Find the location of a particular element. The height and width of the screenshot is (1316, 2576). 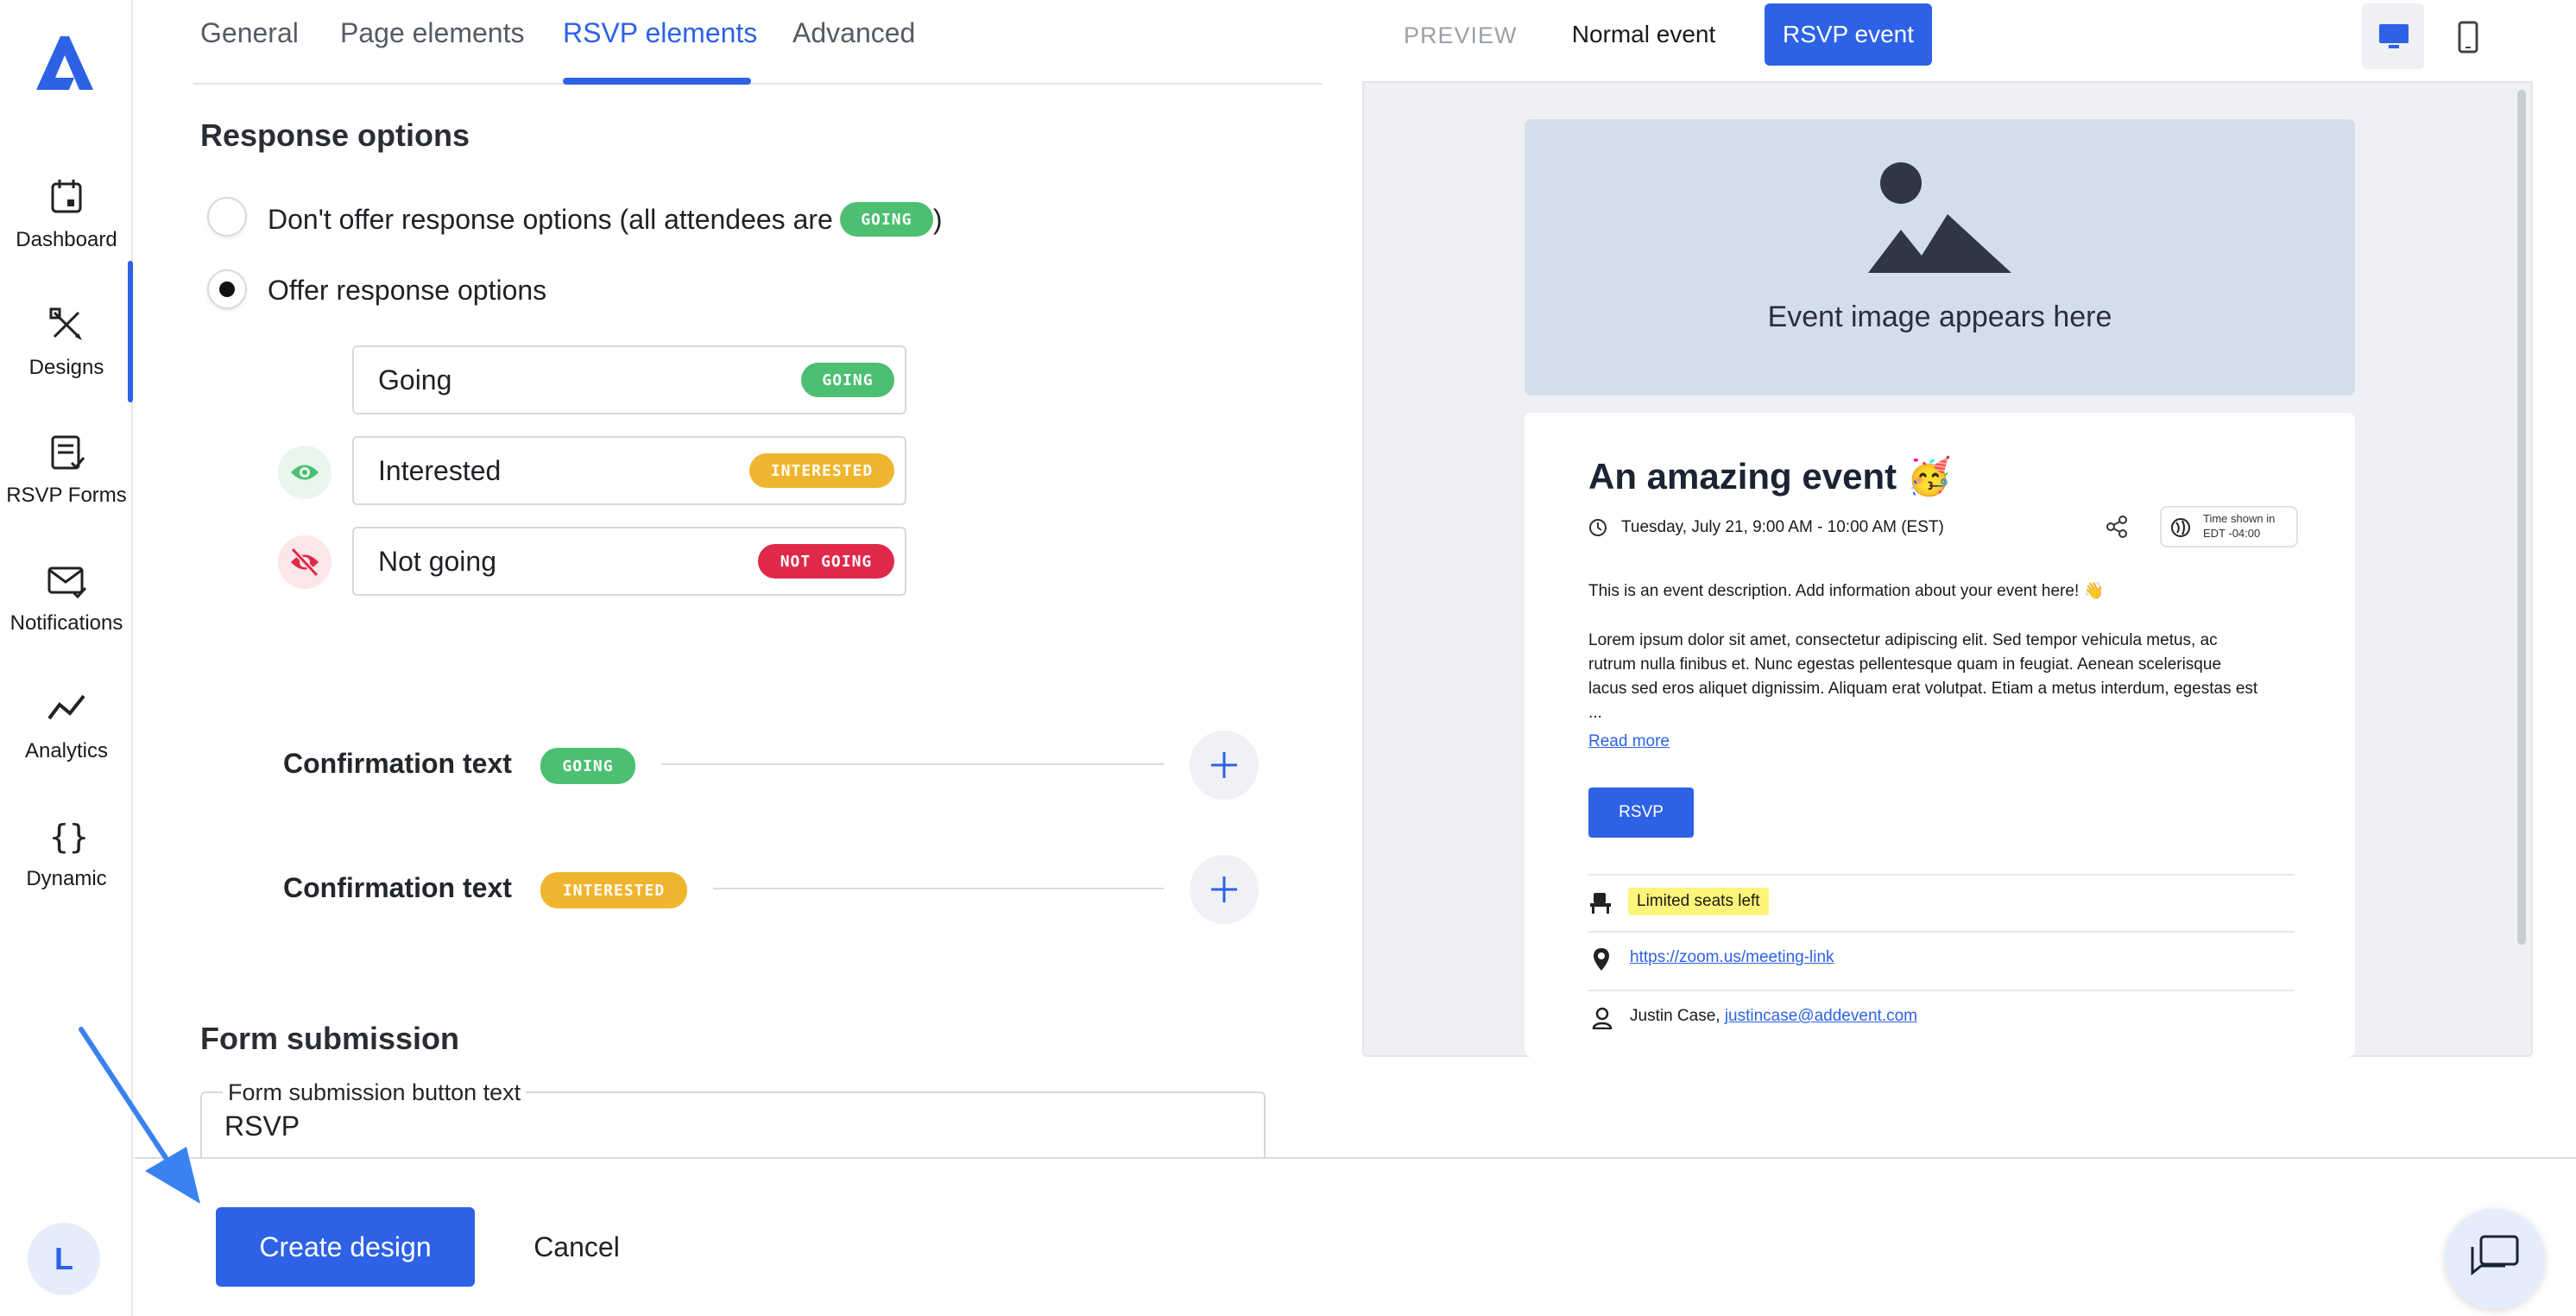

rsvp-event-toggle: RSVP event is located at coordinates (1848, 34).